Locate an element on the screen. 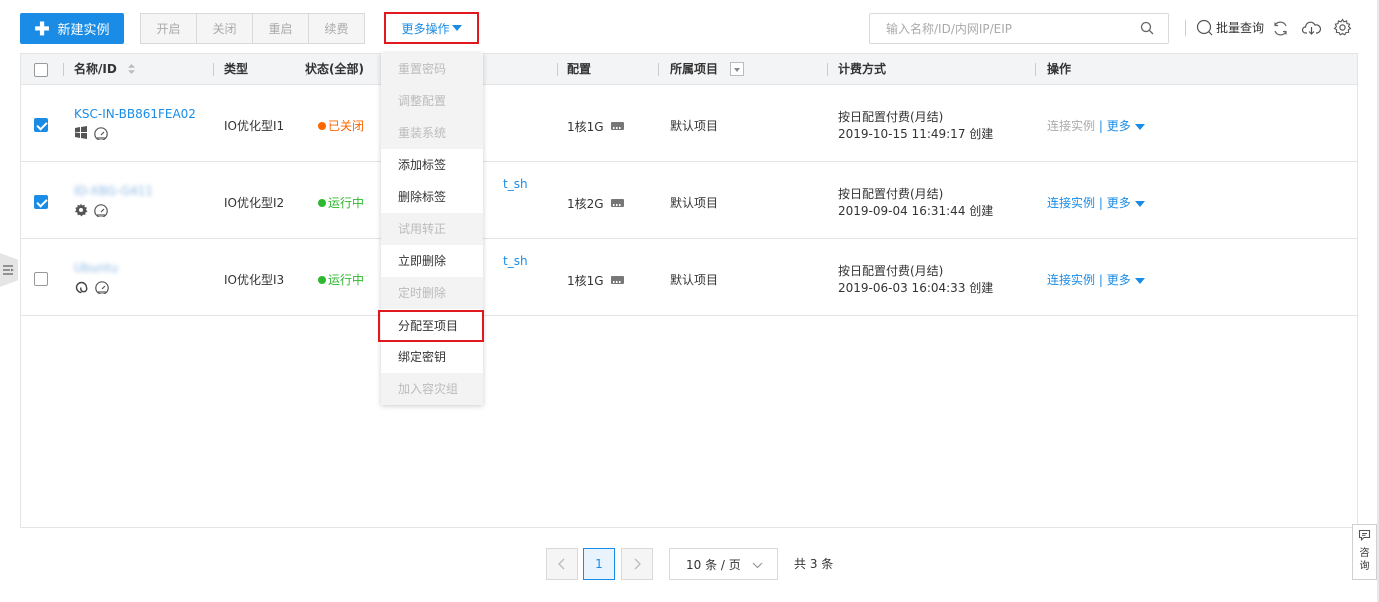  instance-name-link: KSC-IN-BB861FEA02 is located at coordinates (135, 114).